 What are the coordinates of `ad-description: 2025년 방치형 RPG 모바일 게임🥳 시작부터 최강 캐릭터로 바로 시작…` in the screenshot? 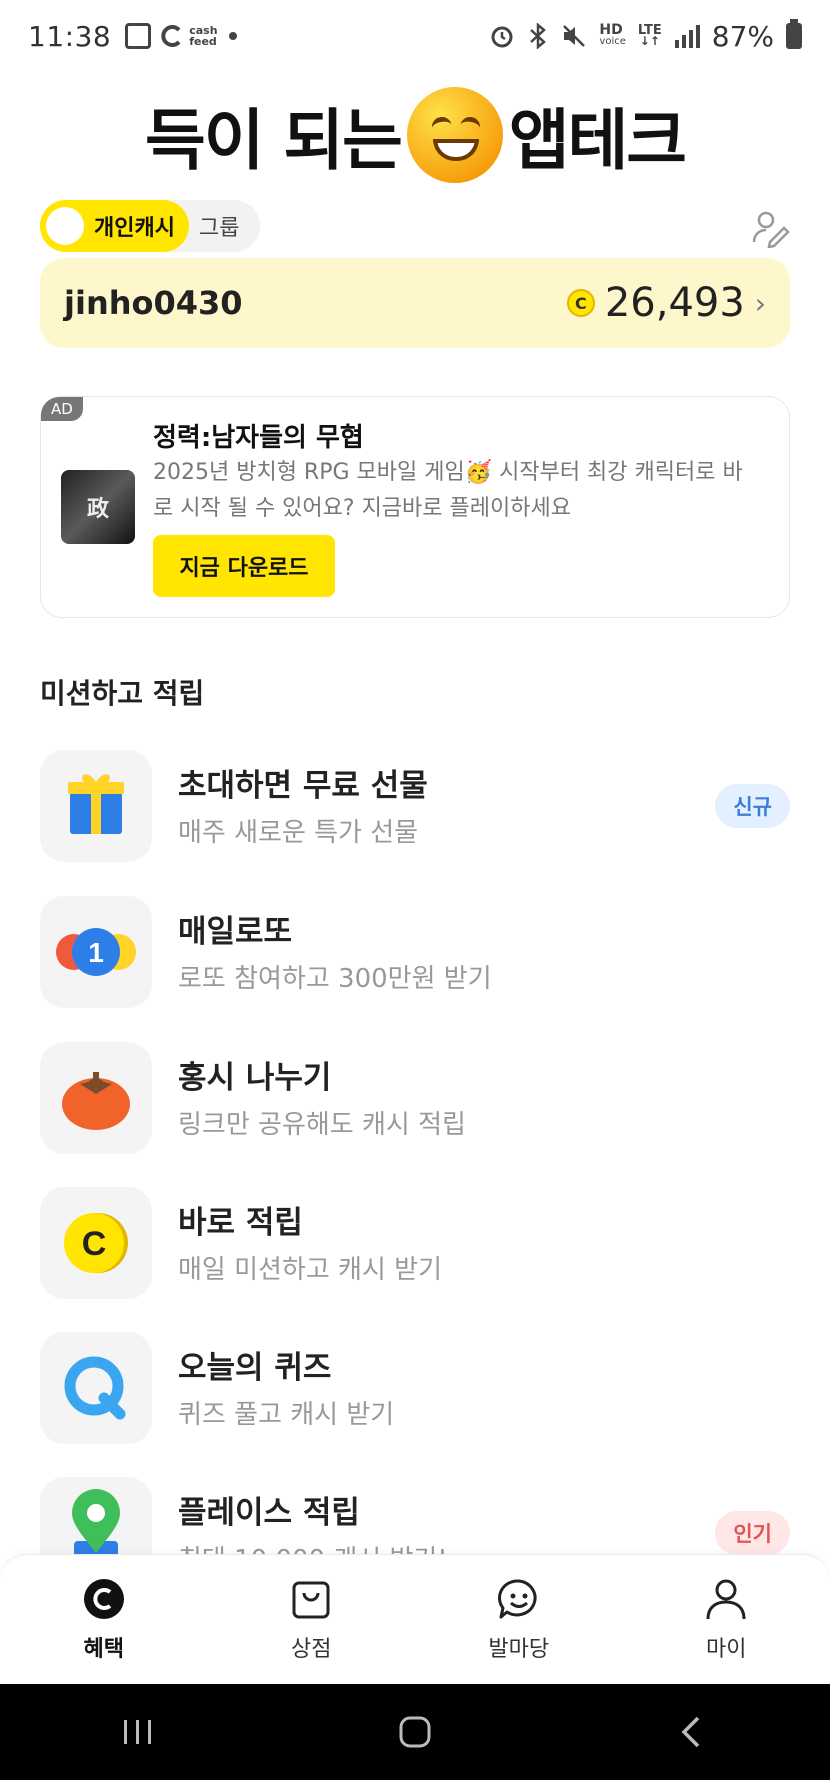 It's located at (448, 490).